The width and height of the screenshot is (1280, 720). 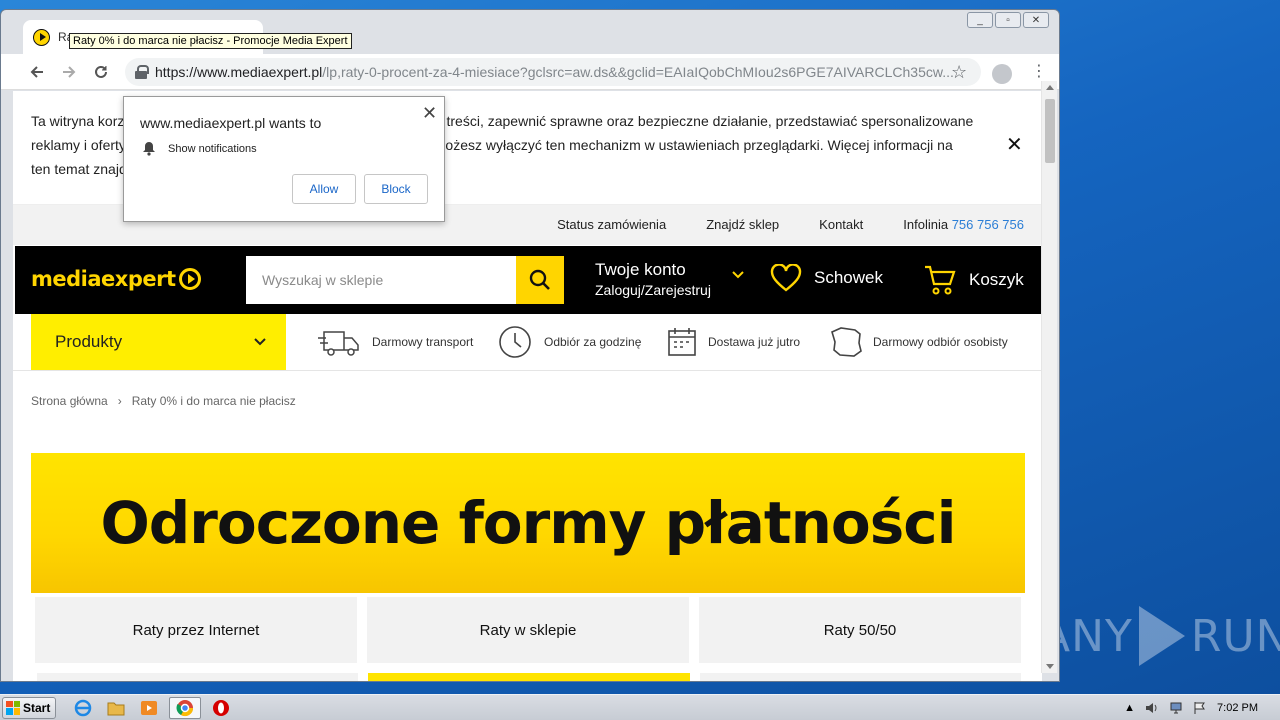 What do you see at coordinates (593, 342) in the screenshot?
I see `feature-label: Odbiór za godzinę` at bounding box center [593, 342].